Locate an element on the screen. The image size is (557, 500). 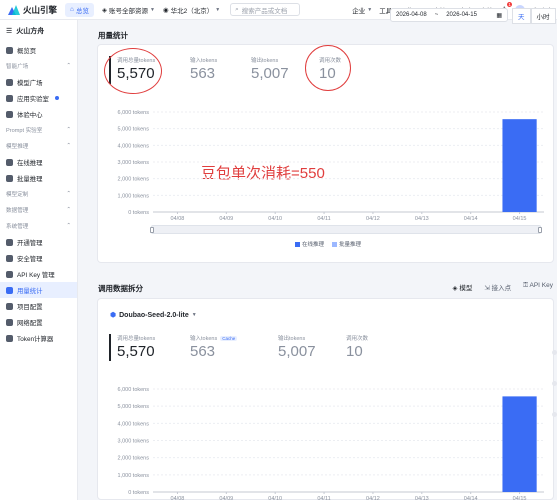
tab-model-label: 模型 is located at coordinates (466, 288).